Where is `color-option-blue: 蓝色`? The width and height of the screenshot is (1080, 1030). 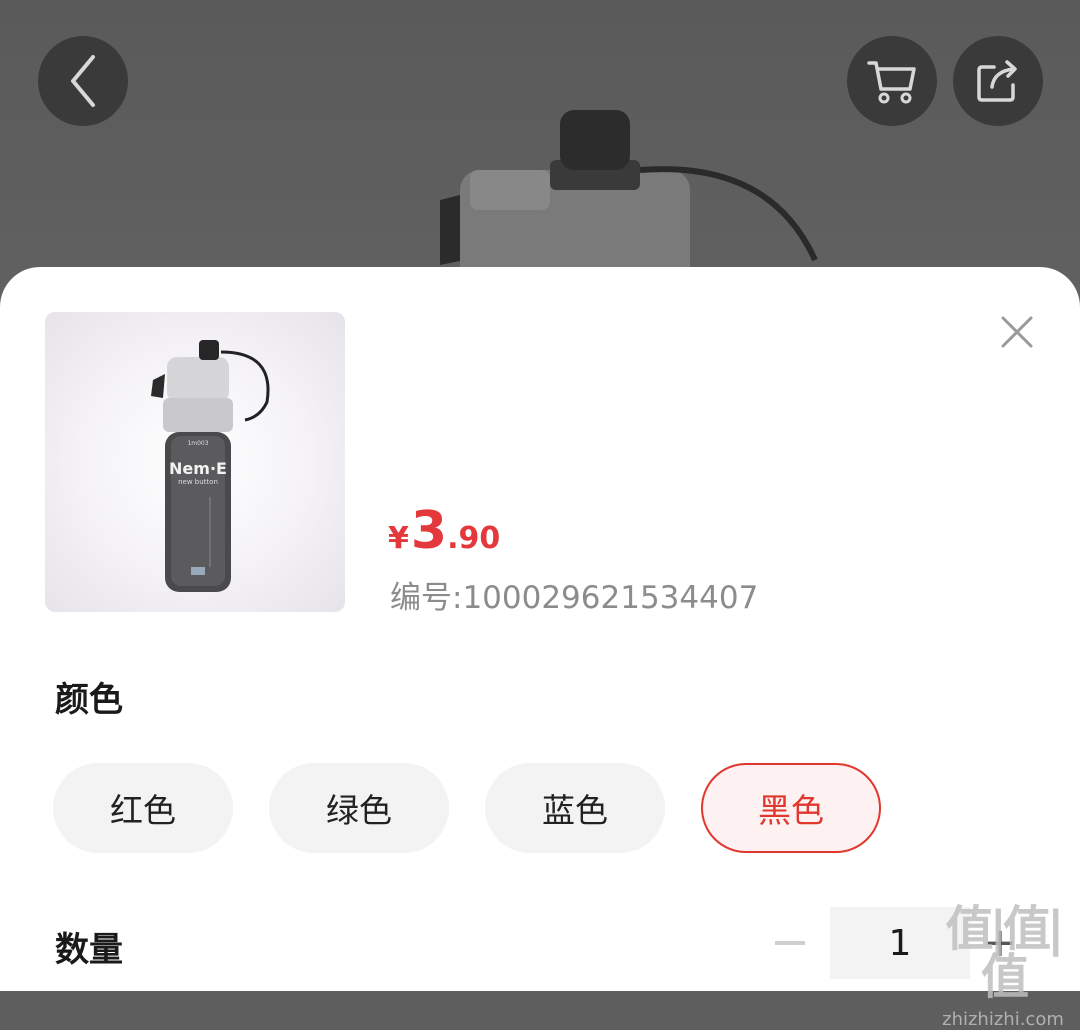 color-option-blue: 蓝色 is located at coordinates (575, 808).